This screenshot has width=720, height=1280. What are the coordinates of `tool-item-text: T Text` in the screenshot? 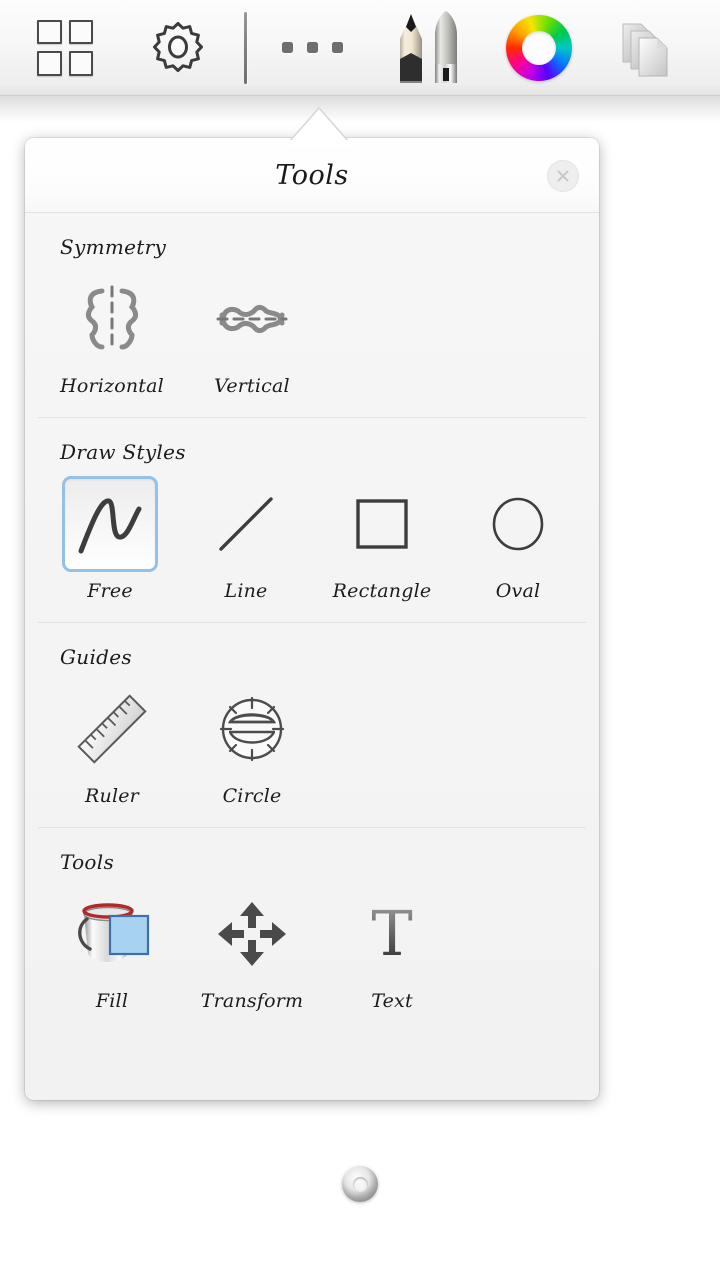 It's located at (392, 946).